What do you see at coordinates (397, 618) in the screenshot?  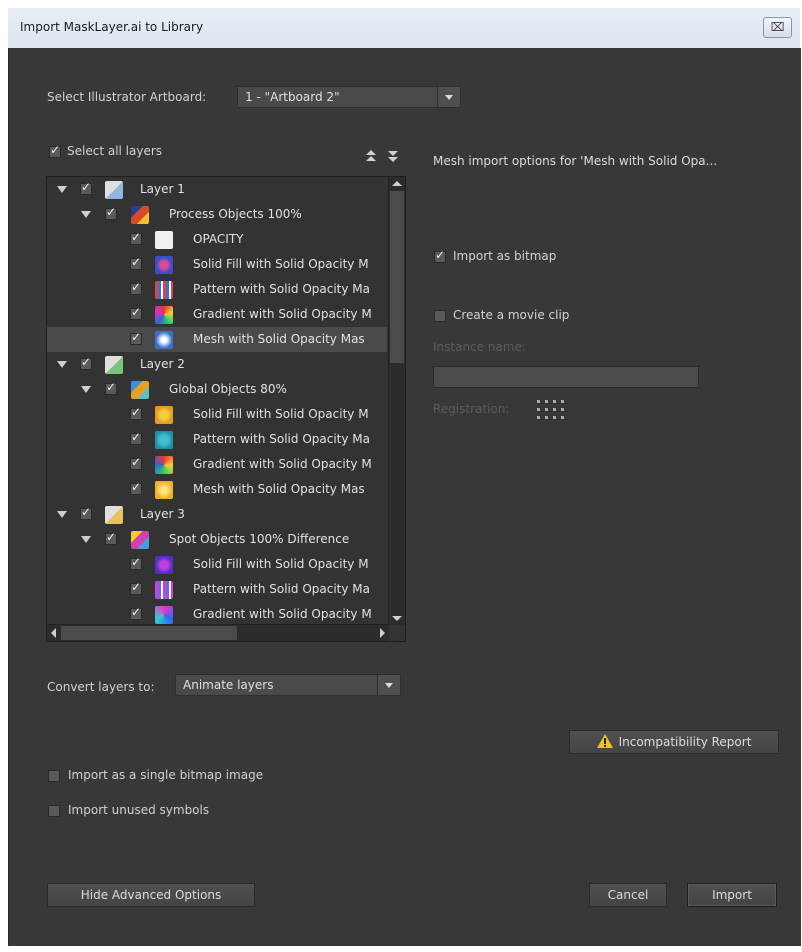 I see `scroll-down-icon` at bounding box center [397, 618].